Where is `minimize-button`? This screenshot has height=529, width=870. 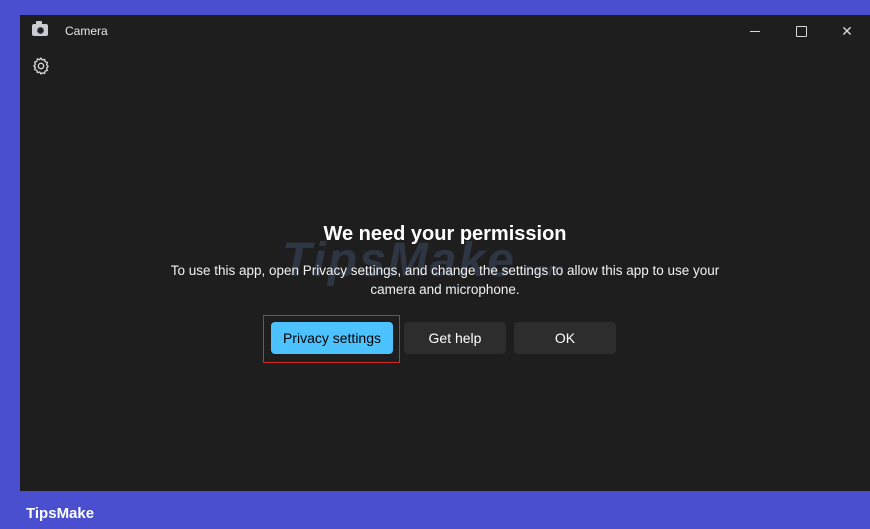
minimize-button is located at coordinates (755, 31).